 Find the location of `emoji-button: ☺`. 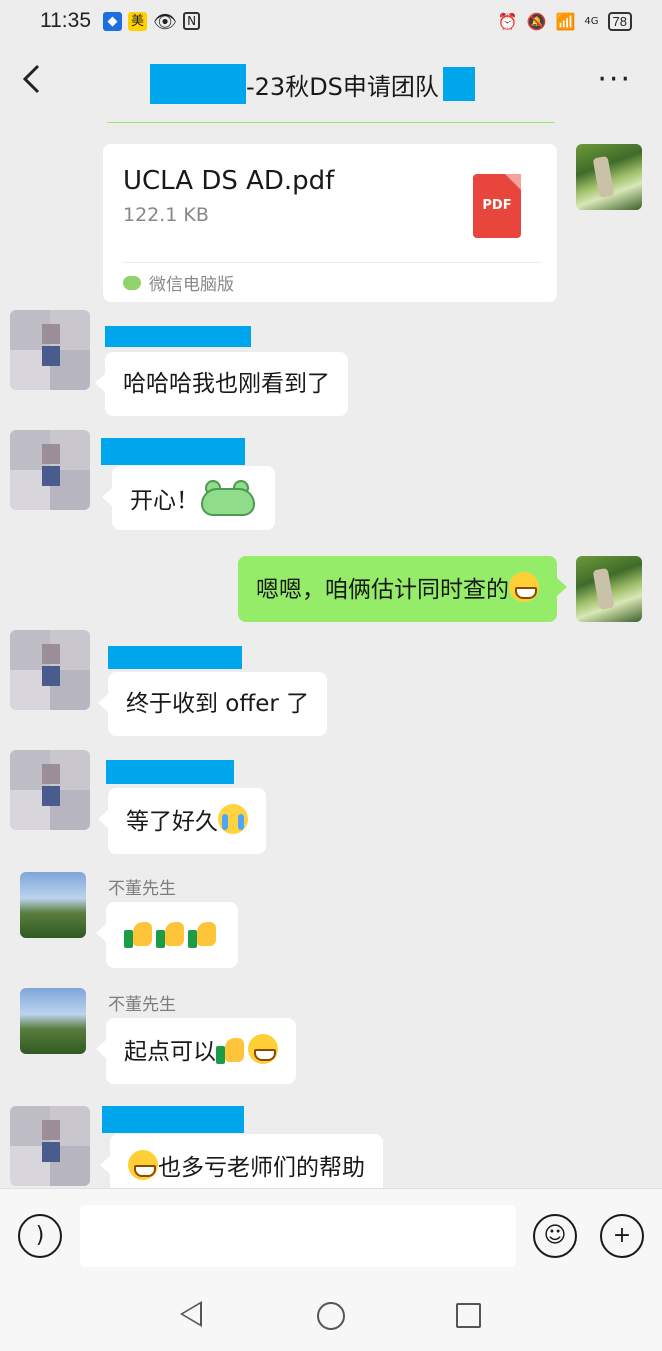

emoji-button: ☺ is located at coordinates (555, 1236).